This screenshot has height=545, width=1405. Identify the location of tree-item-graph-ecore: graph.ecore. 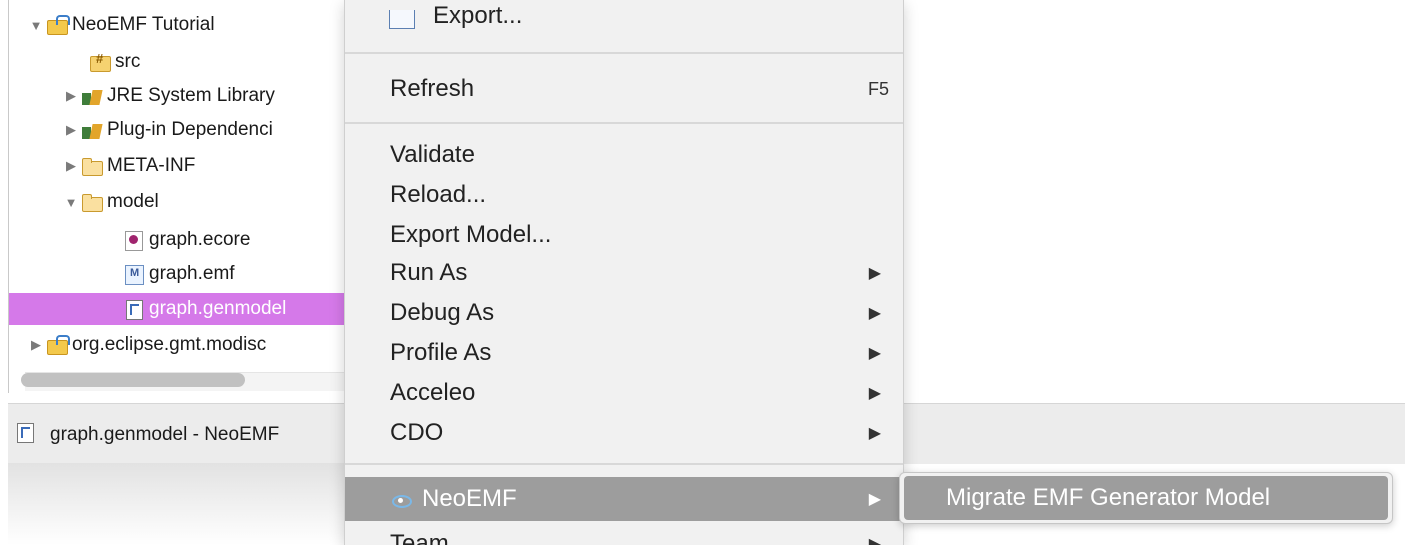
(181, 240).